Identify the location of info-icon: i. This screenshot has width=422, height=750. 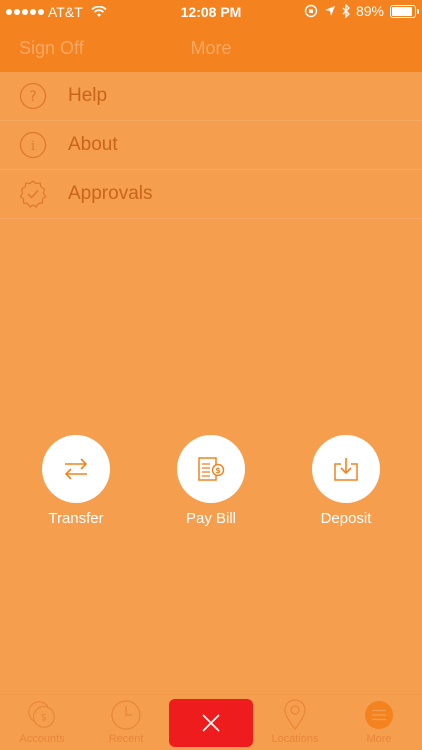
(33, 145).